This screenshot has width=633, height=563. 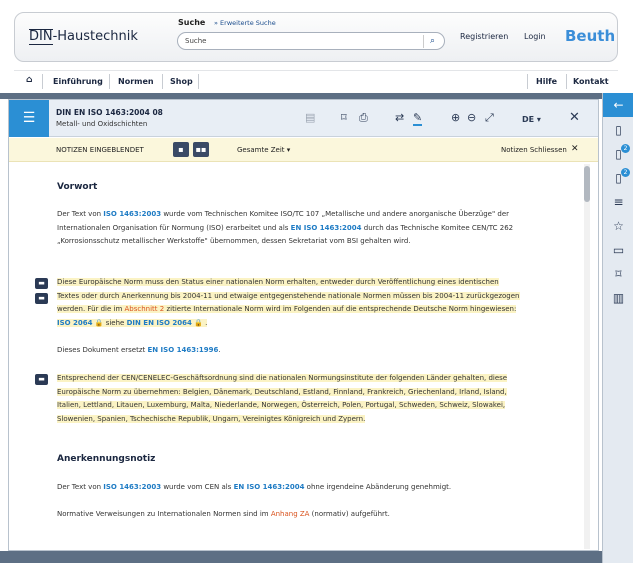 What do you see at coordinates (196, 41) in the screenshot?
I see `search-placeholder: Suche` at bounding box center [196, 41].